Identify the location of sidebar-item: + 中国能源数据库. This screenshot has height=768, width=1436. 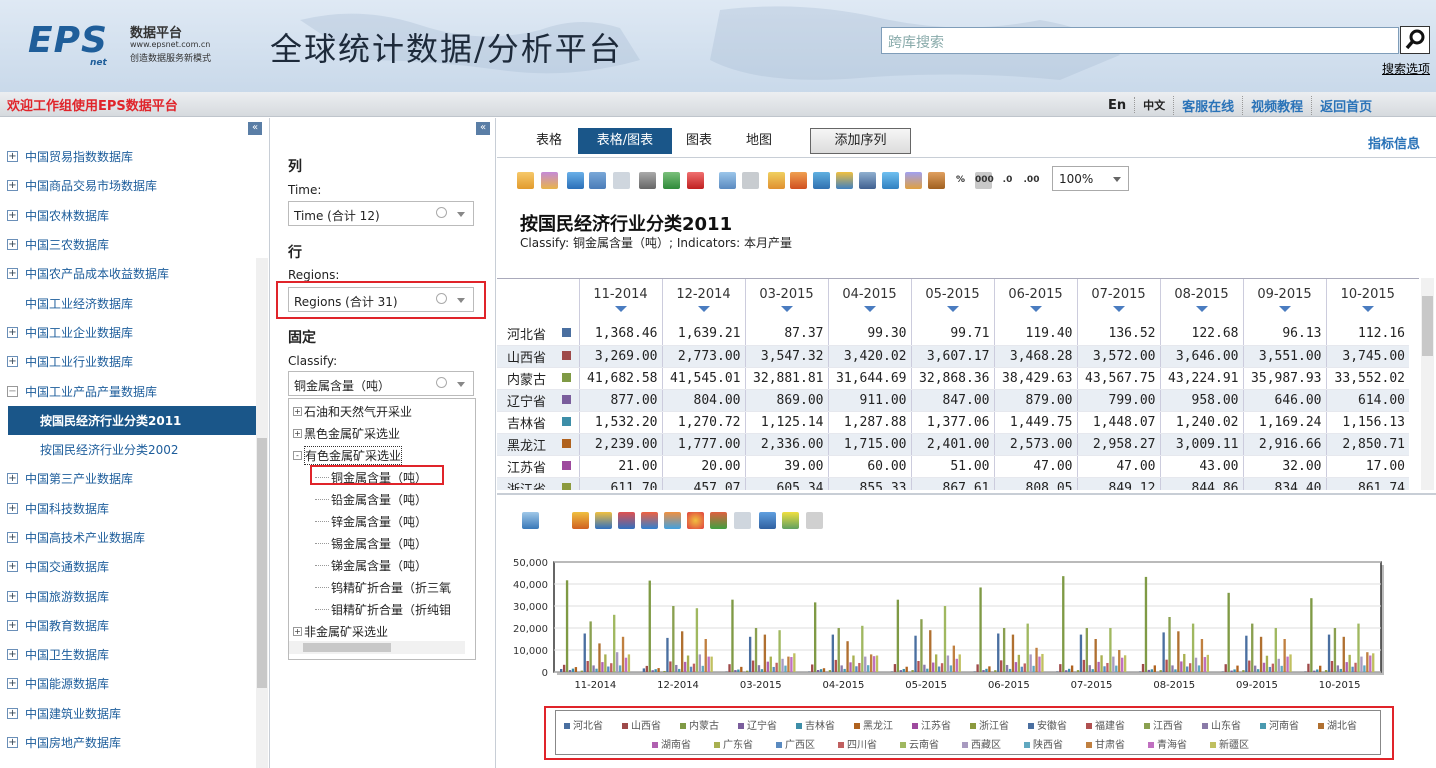
(128, 683).